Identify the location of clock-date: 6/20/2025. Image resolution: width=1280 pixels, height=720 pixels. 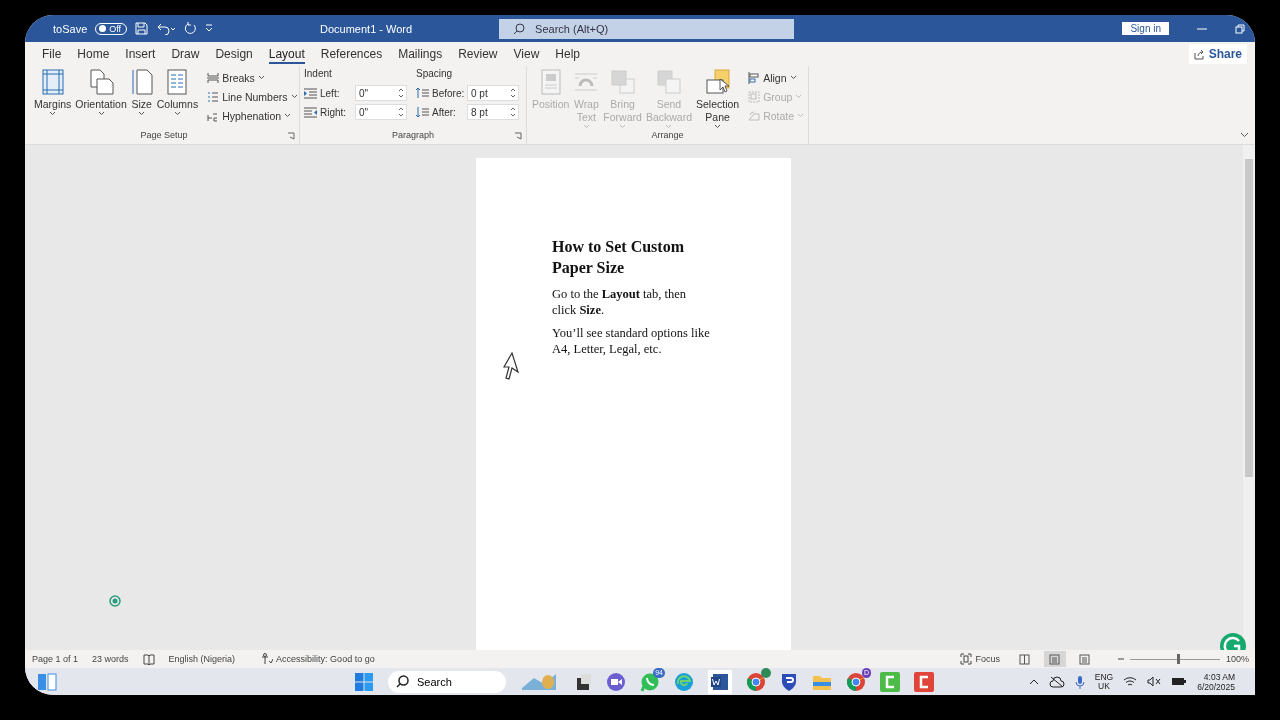
(1216, 686).